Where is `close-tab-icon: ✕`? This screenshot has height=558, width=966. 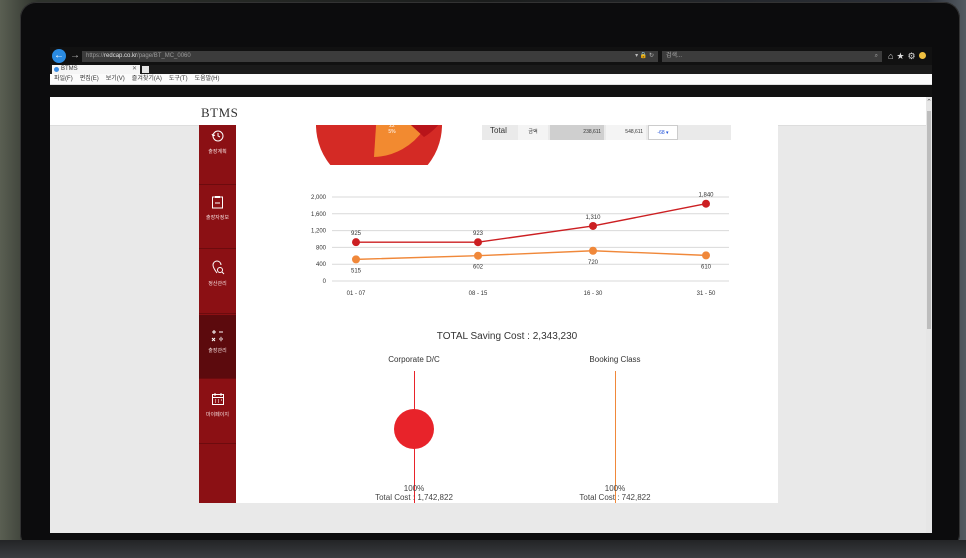
close-tab-icon: ✕ is located at coordinates (134, 69).